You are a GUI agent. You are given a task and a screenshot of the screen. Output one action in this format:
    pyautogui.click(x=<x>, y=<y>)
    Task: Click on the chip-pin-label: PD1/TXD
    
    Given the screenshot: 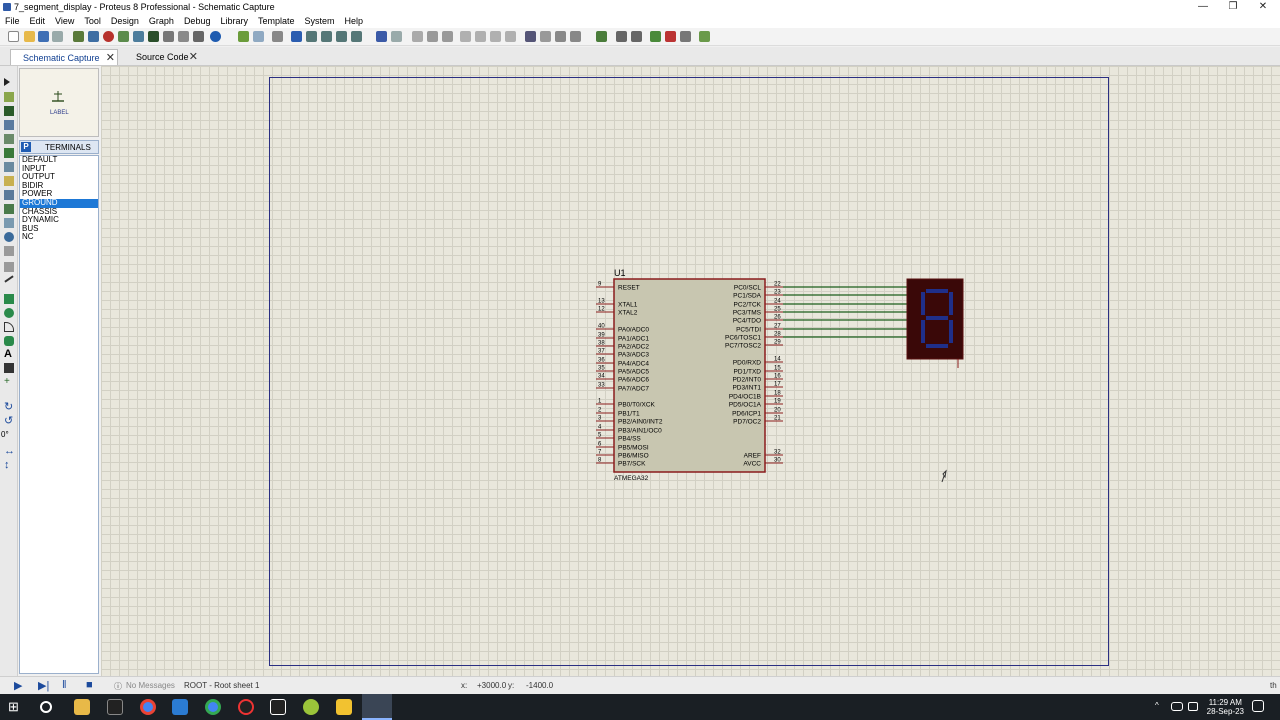 What is the action you would take?
    pyautogui.click(x=748, y=372)
    